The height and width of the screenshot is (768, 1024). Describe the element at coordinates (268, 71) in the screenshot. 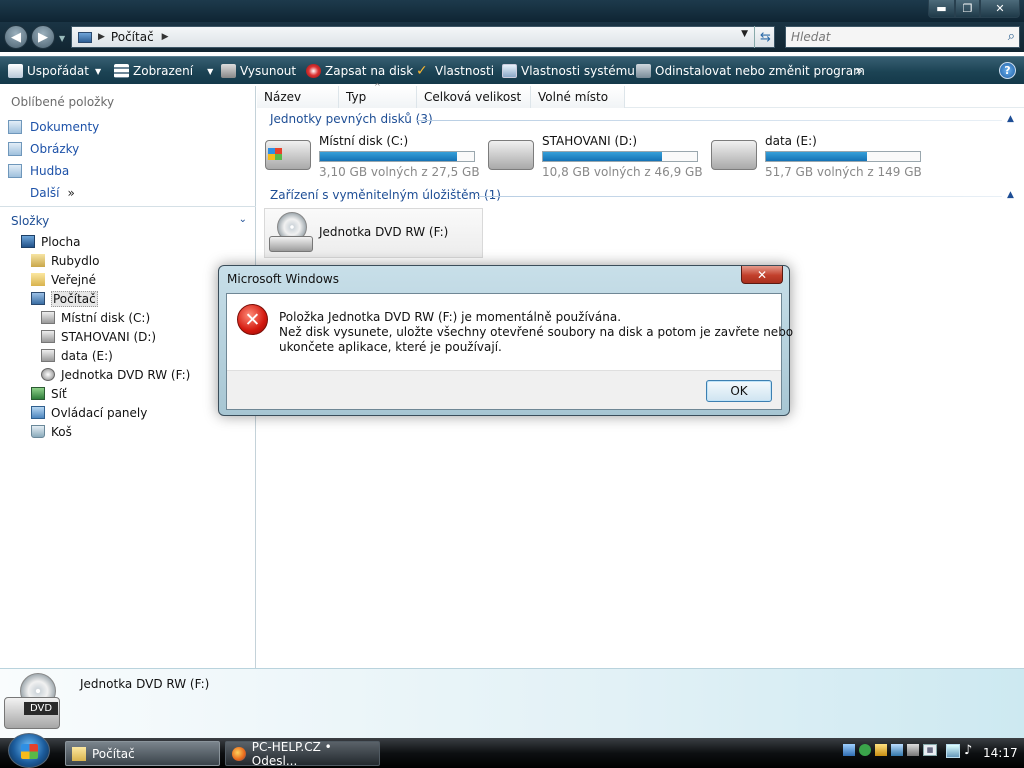

I see `eject-label: Vysunout` at that location.